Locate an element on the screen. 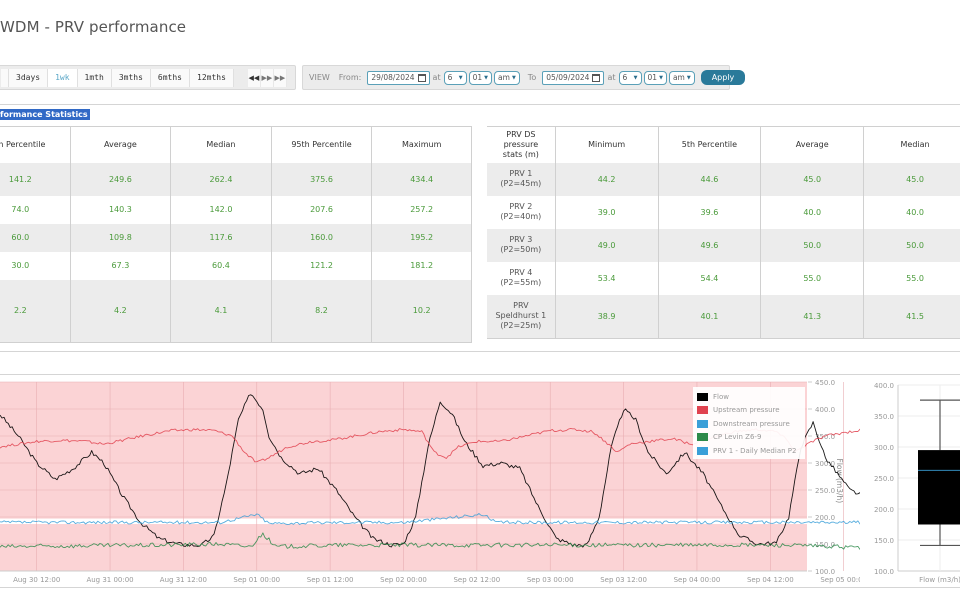 This screenshot has width=960, height=600. from-date-field: 29/08/2024 is located at coordinates (398, 77).